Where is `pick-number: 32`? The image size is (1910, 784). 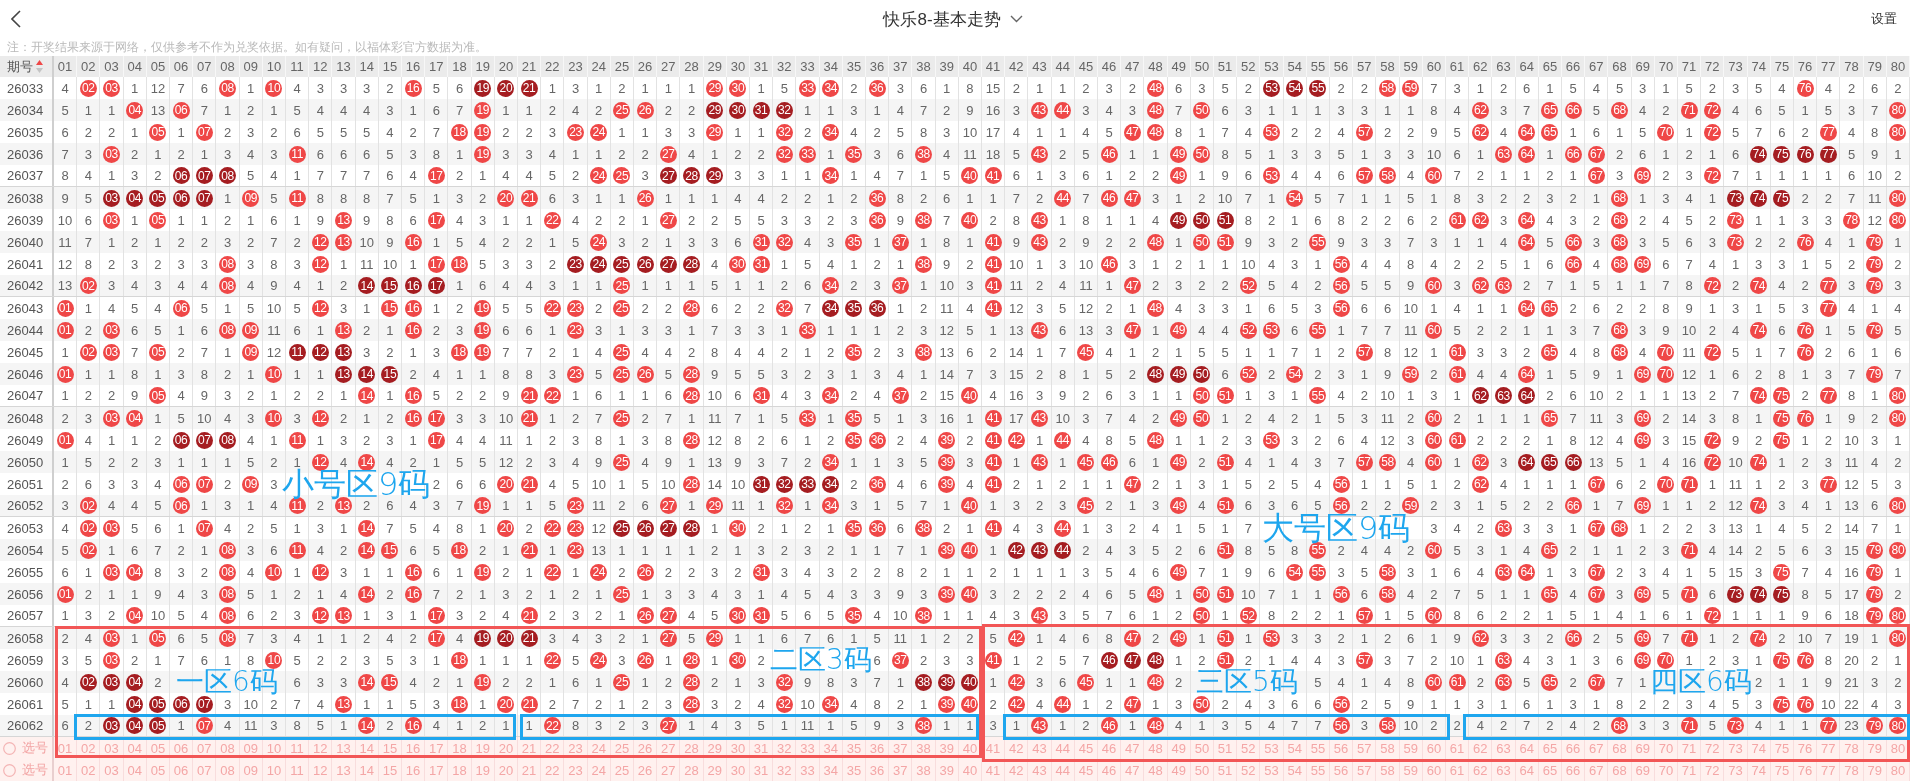
pick-number: 32 is located at coordinates (784, 770).